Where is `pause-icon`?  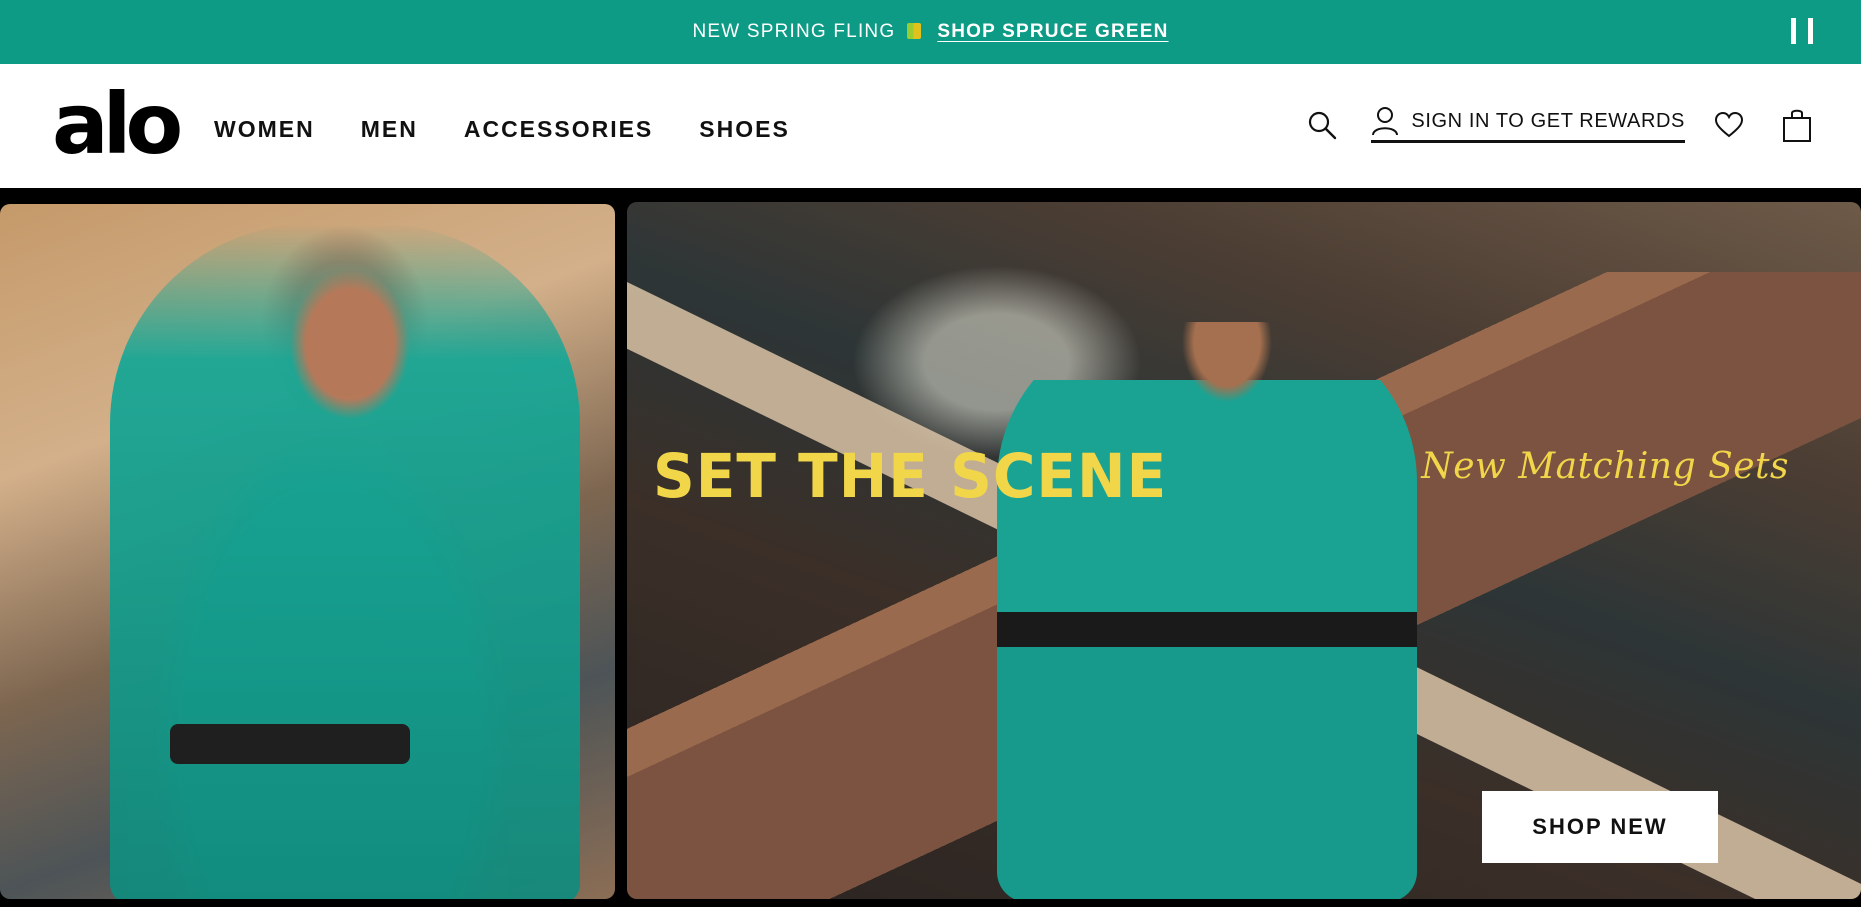
pause-icon is located at coordinates (1802, 31).